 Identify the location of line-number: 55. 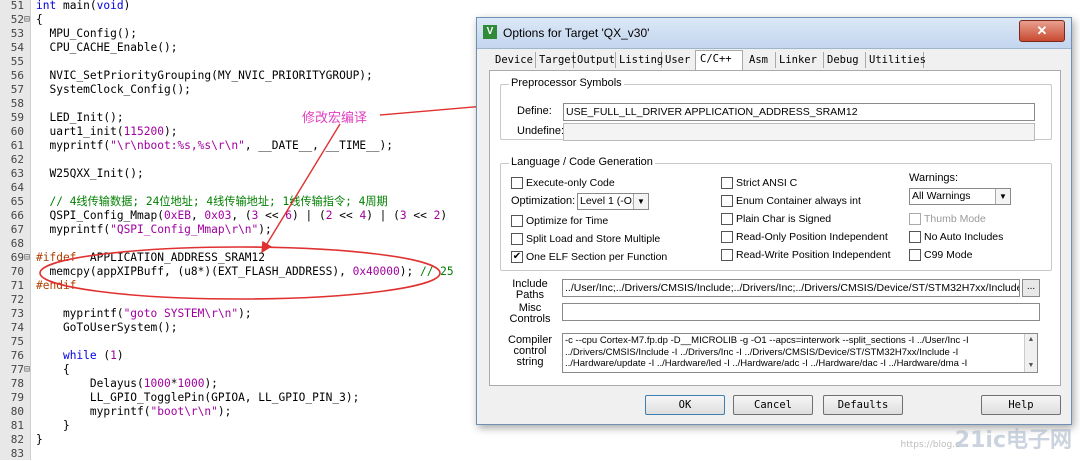
(17, 61).